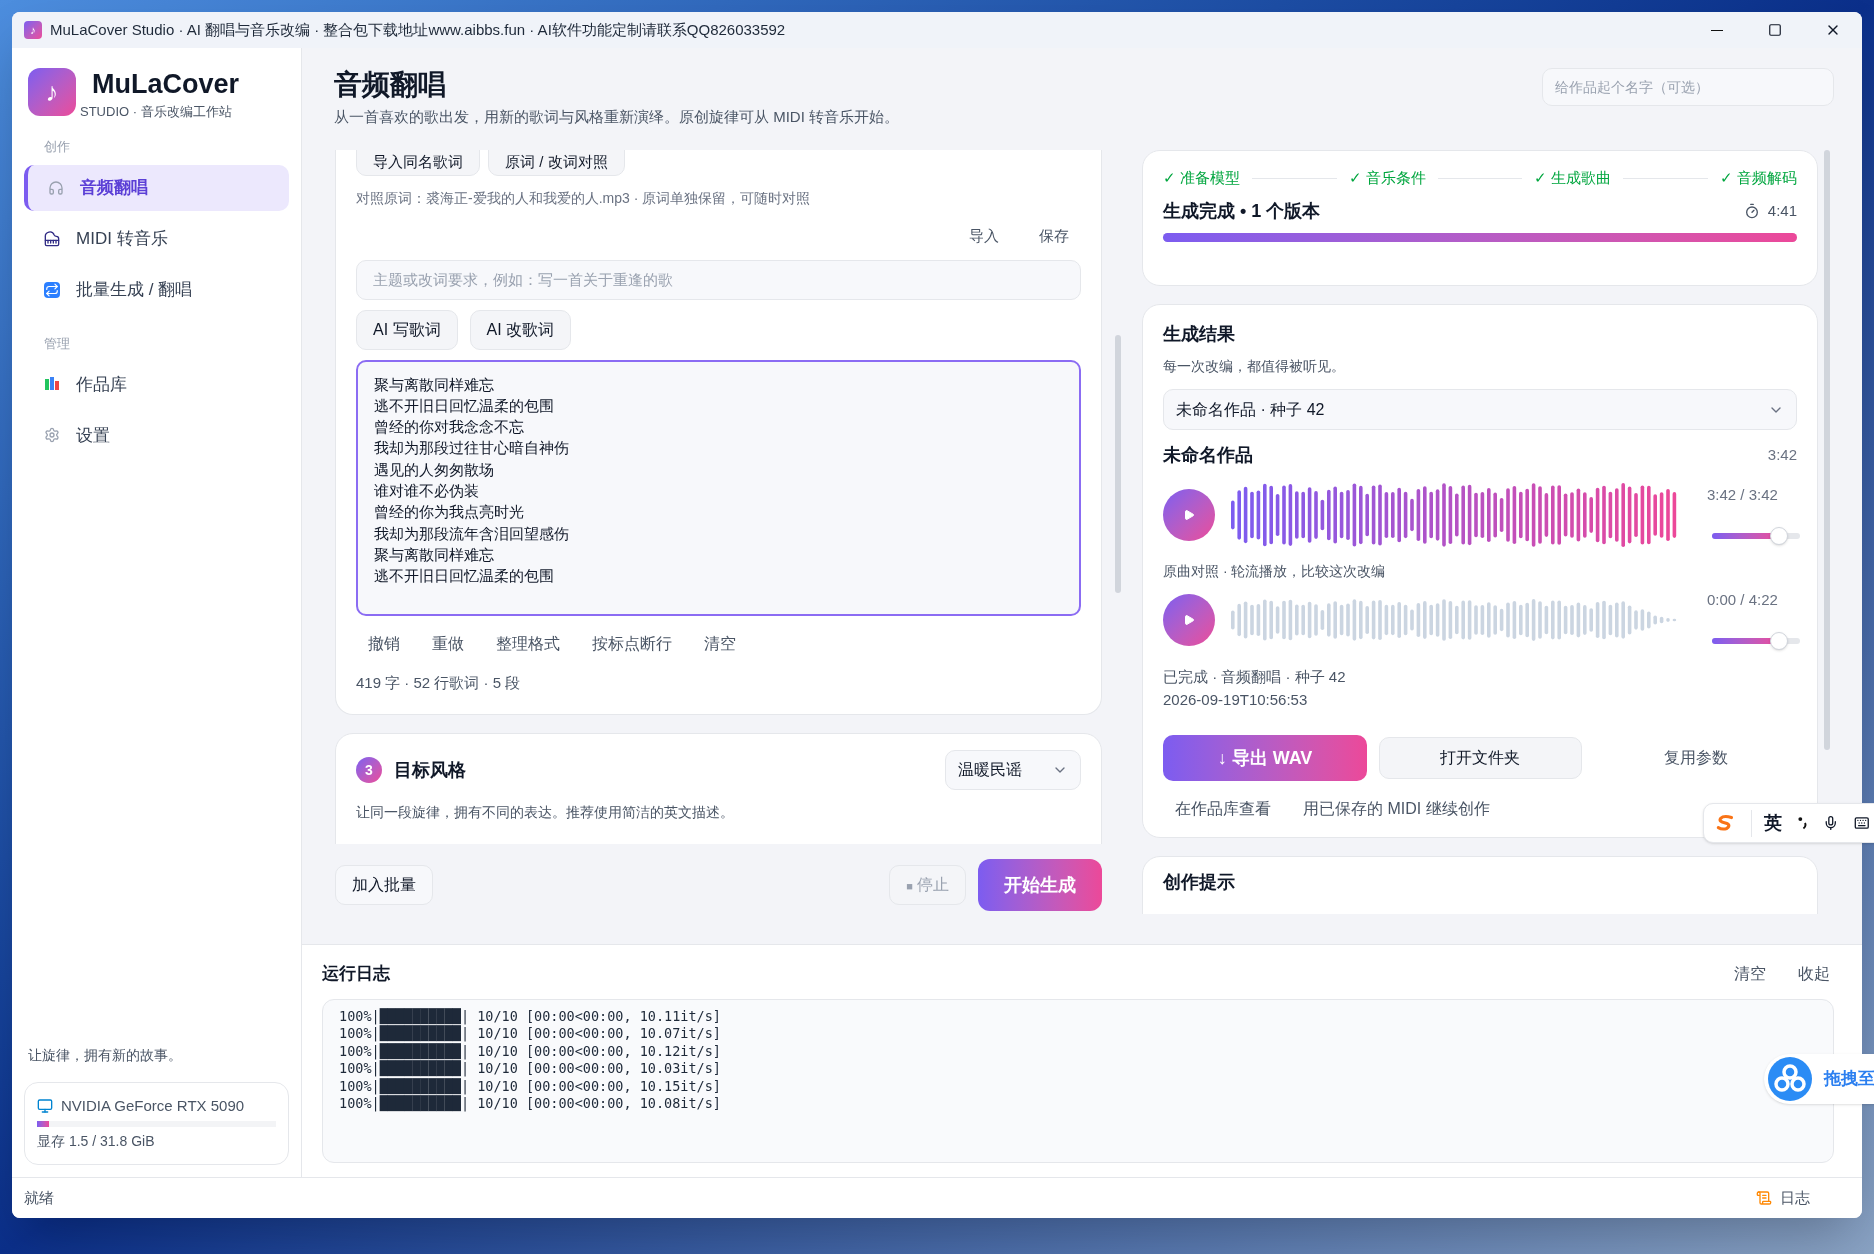  Describe the element at coordinates (1782, 455) in the screenshot. I see `track-duration: 3:42` at that location.